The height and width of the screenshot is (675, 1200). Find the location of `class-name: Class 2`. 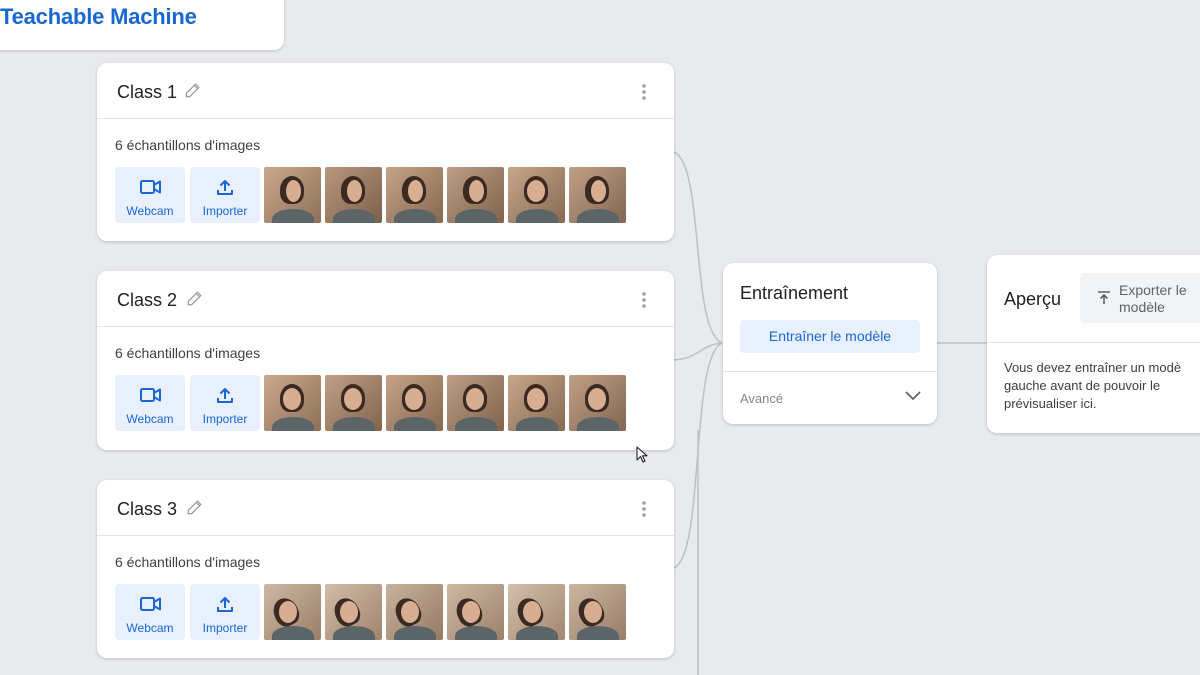

class-name: Class 2 is located at coordinates (147, 300).